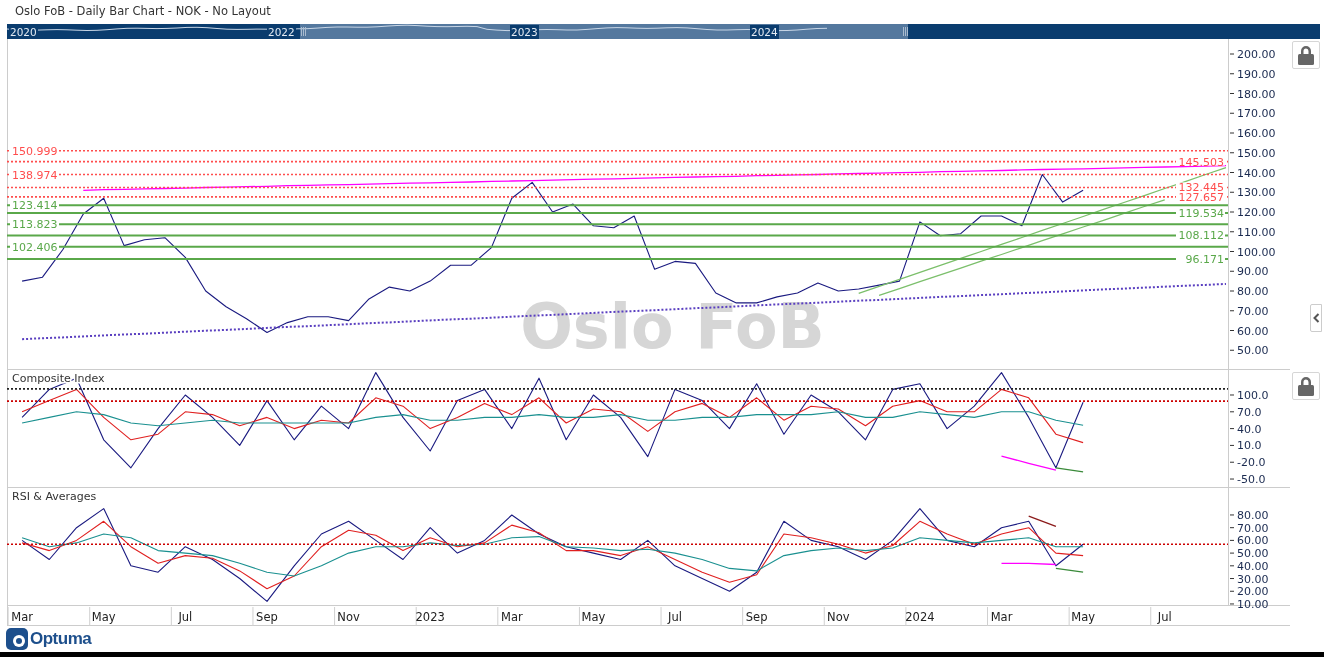  What do you see at coordinates (1249, 429) in the screenshot?
I see `axis-label: 40.0` at bounding box center [1249, 429].